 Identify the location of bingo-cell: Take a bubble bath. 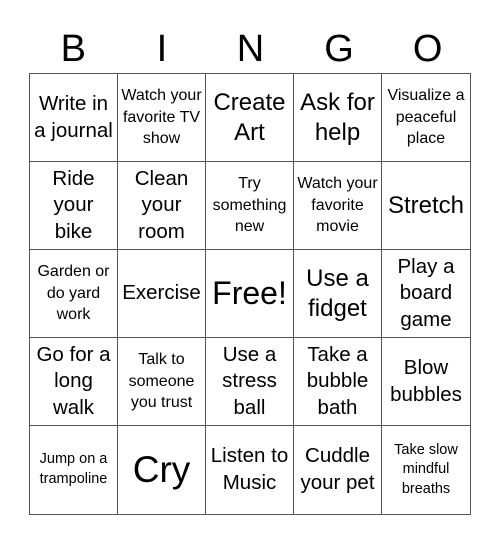
(338, 382).